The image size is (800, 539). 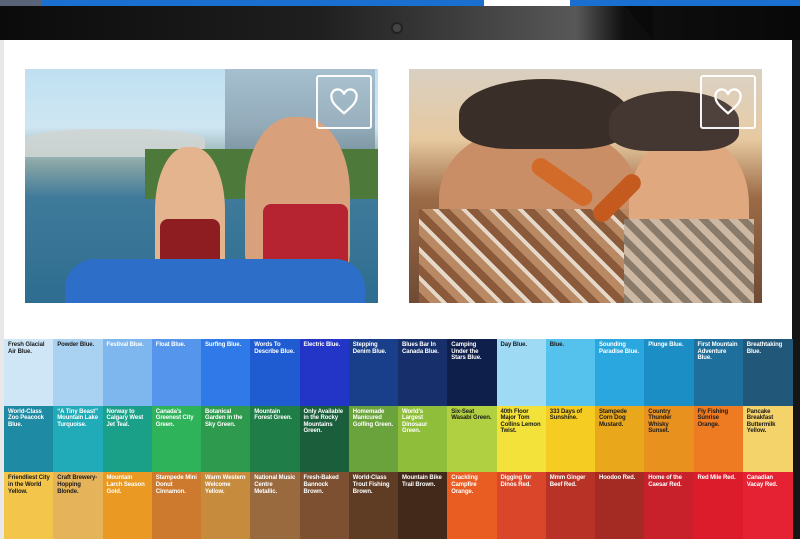 I want to click on right-edge, so click(x=796, y=289).